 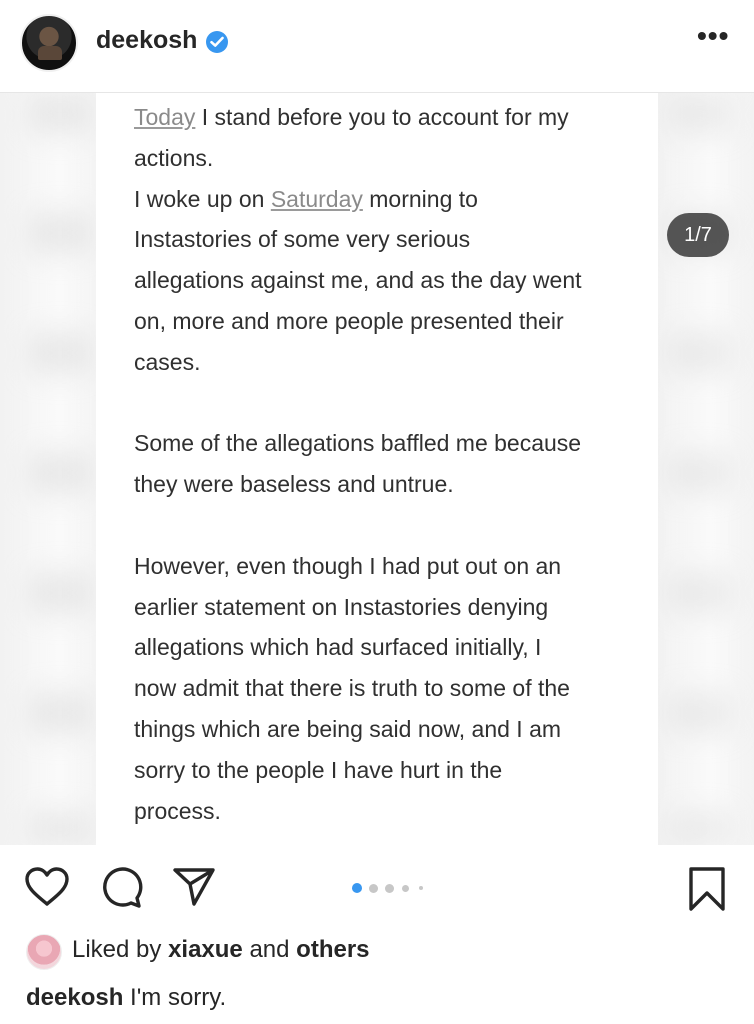 What do you see at coordinates (713, 36) in the screenshot?
I see `more-options-icon: •••` at bounding box center [713, 36].